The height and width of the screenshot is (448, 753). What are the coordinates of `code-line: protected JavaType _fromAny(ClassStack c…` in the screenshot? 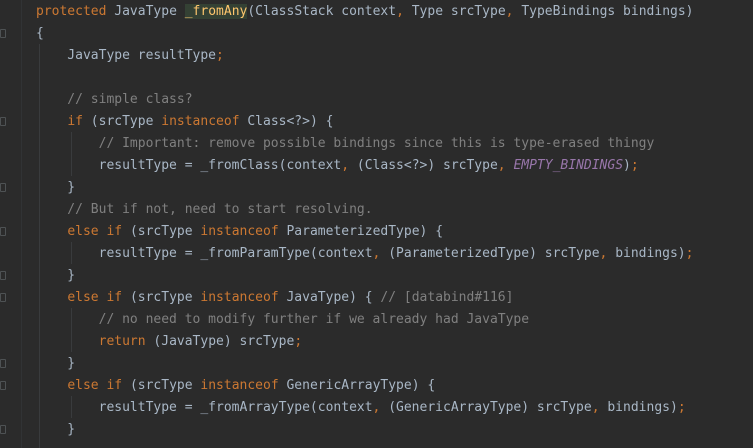 It's located at (376, 12).